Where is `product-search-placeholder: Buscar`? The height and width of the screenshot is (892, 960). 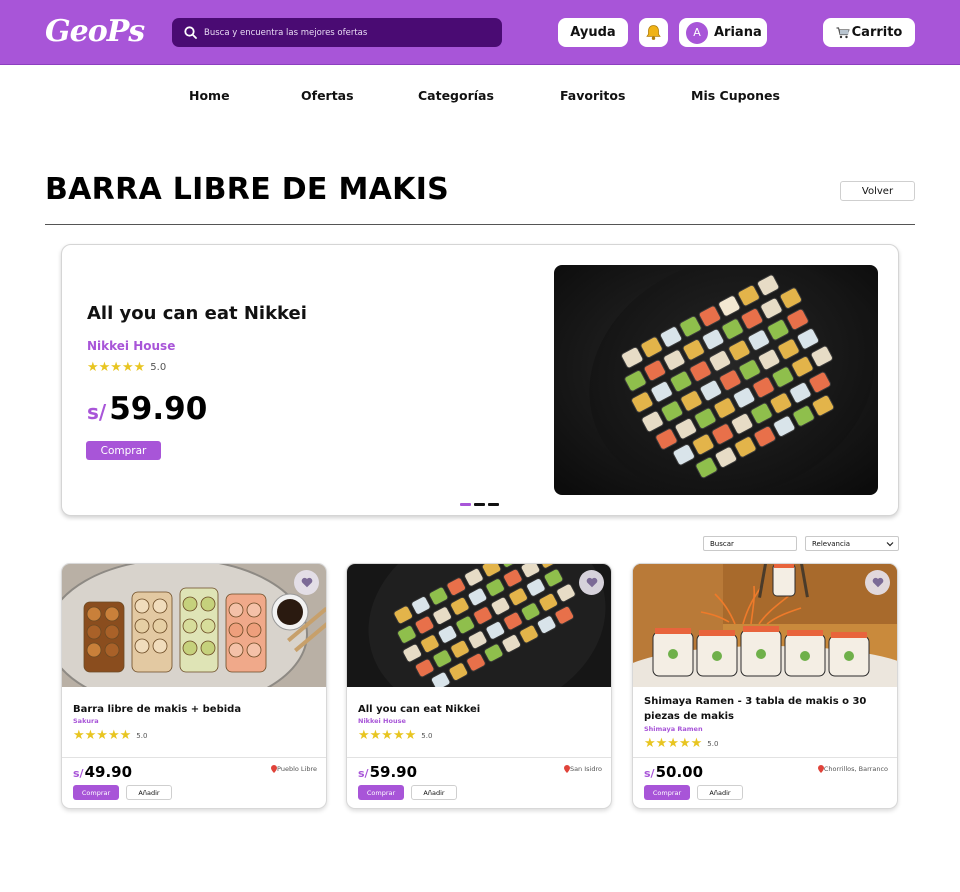 product-search-placeholder: Buscar is located at coordinates (722, 543).